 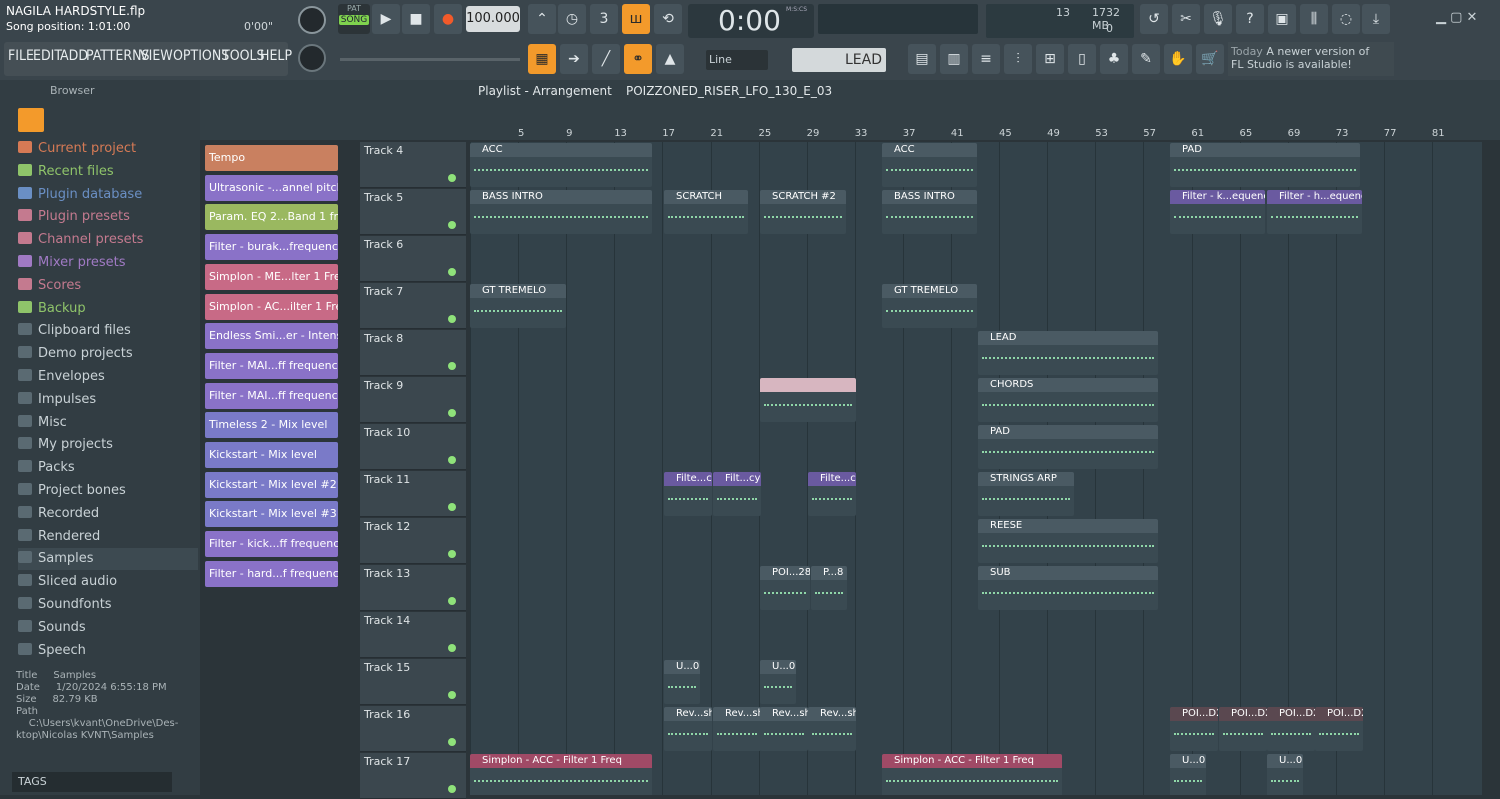 I want to click on step-edit-icon: ш, so click(x=636, y=19).